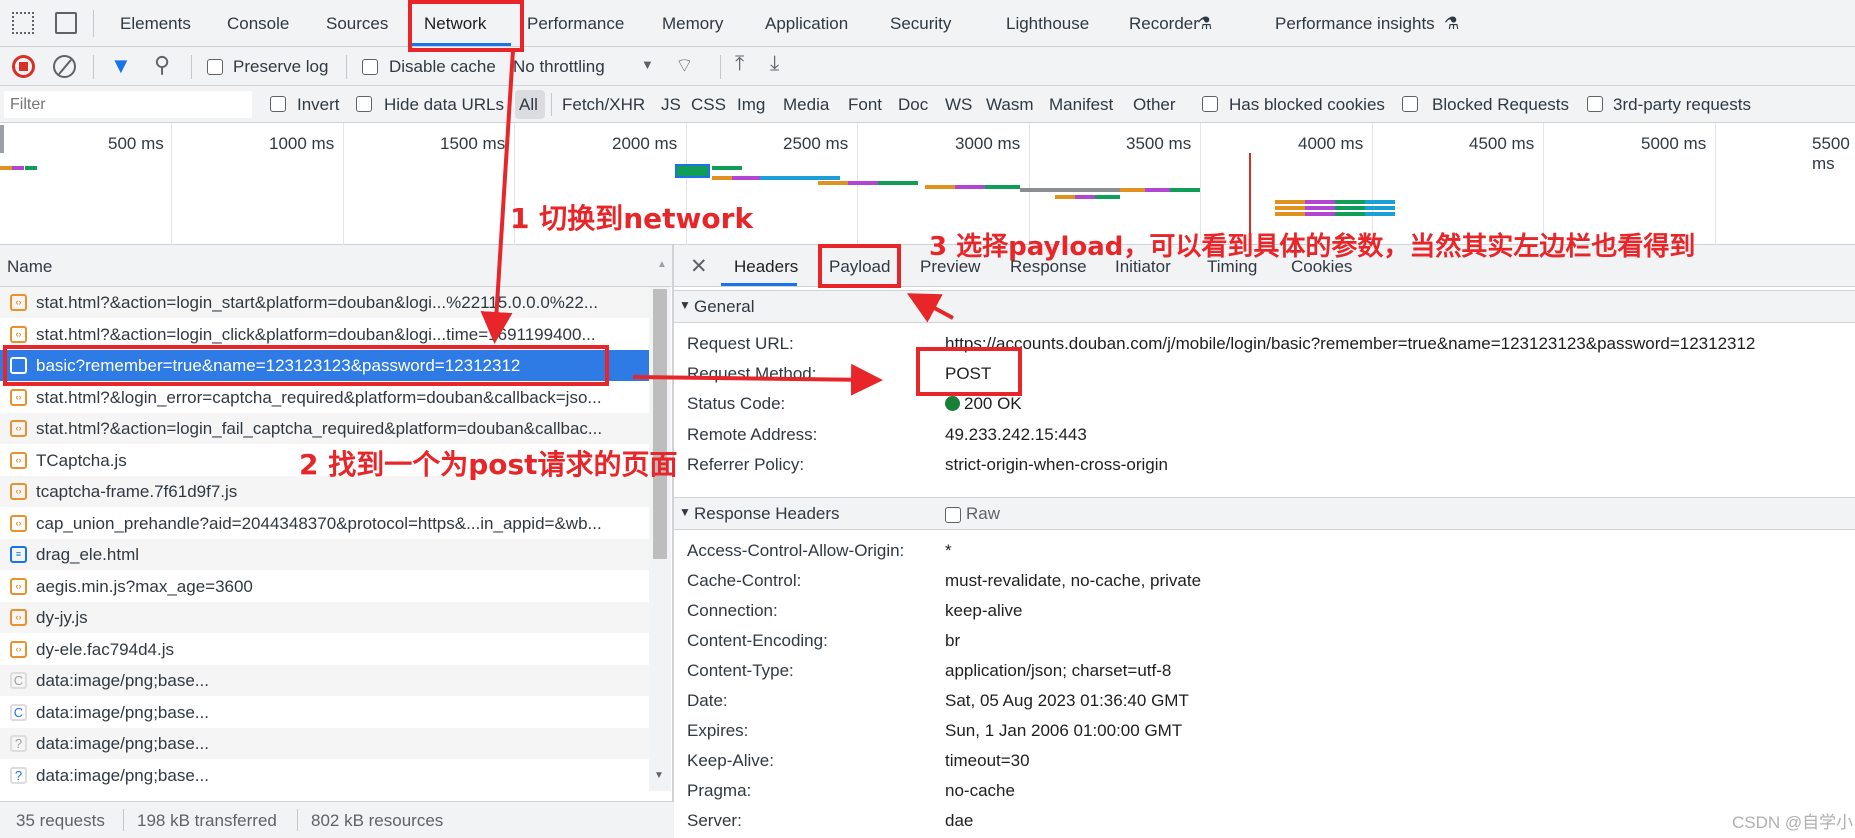 Image resolution: width=1855 pixels, height=838 pixels. I want to click on highlight-selected-request, so click(306, 365).